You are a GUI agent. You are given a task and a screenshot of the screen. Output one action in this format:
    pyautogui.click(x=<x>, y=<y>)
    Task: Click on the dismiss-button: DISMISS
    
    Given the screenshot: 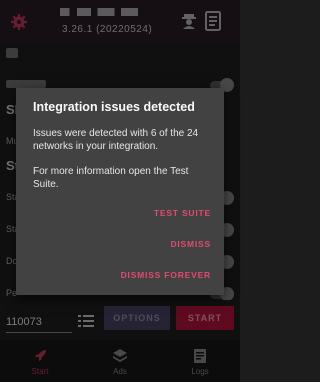 What is the action you would take?
    pyautogui.click(x=190, y=244)
    